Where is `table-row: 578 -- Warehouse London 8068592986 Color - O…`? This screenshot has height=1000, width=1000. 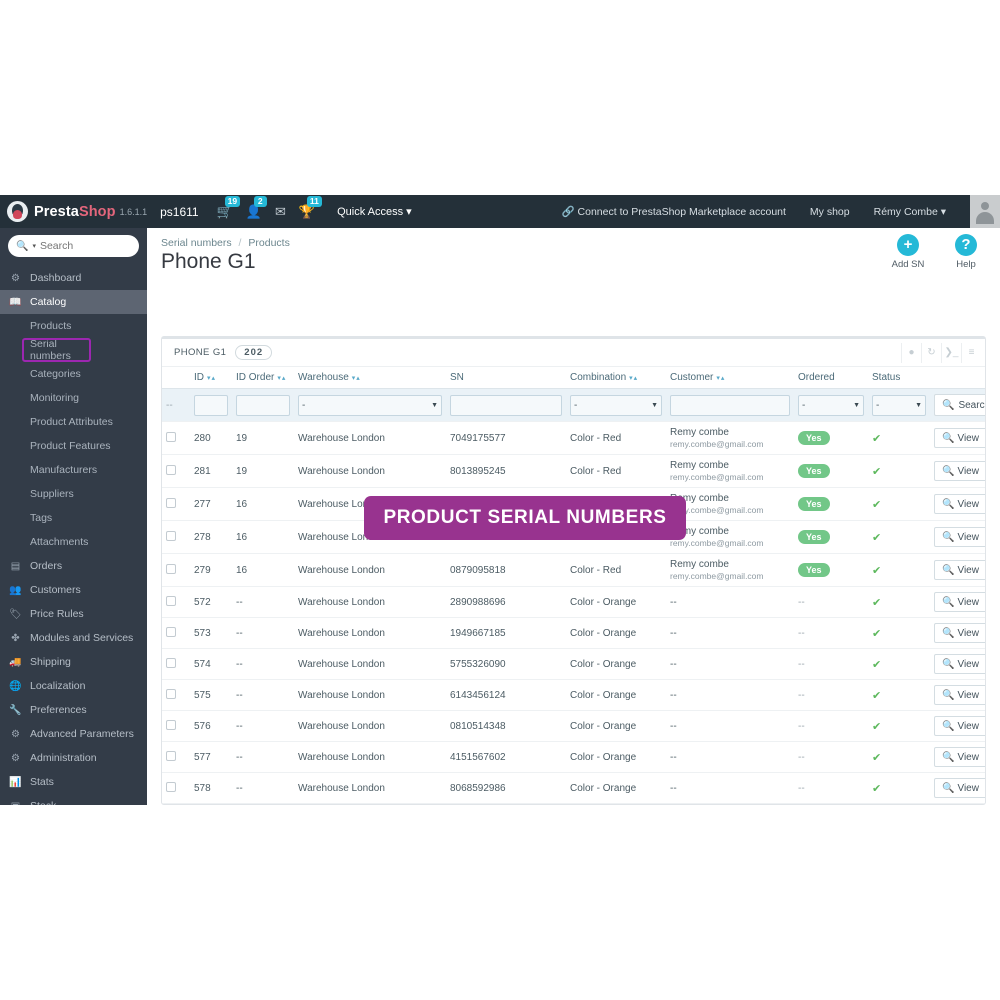 table-row: 578 -- Warehouse London 8068592986 Color - O… is located at coordinates (573, 788).